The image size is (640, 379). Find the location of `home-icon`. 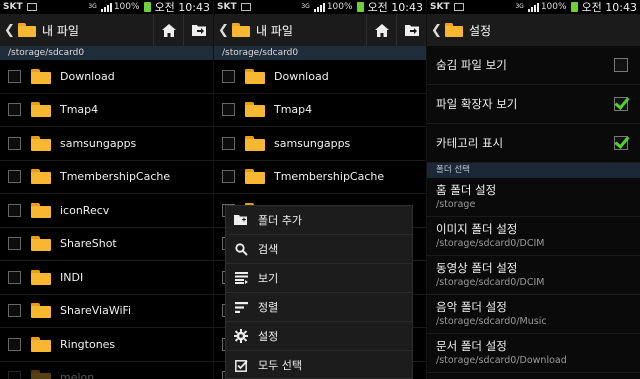

home-icon is located at coordinates (381, 30).